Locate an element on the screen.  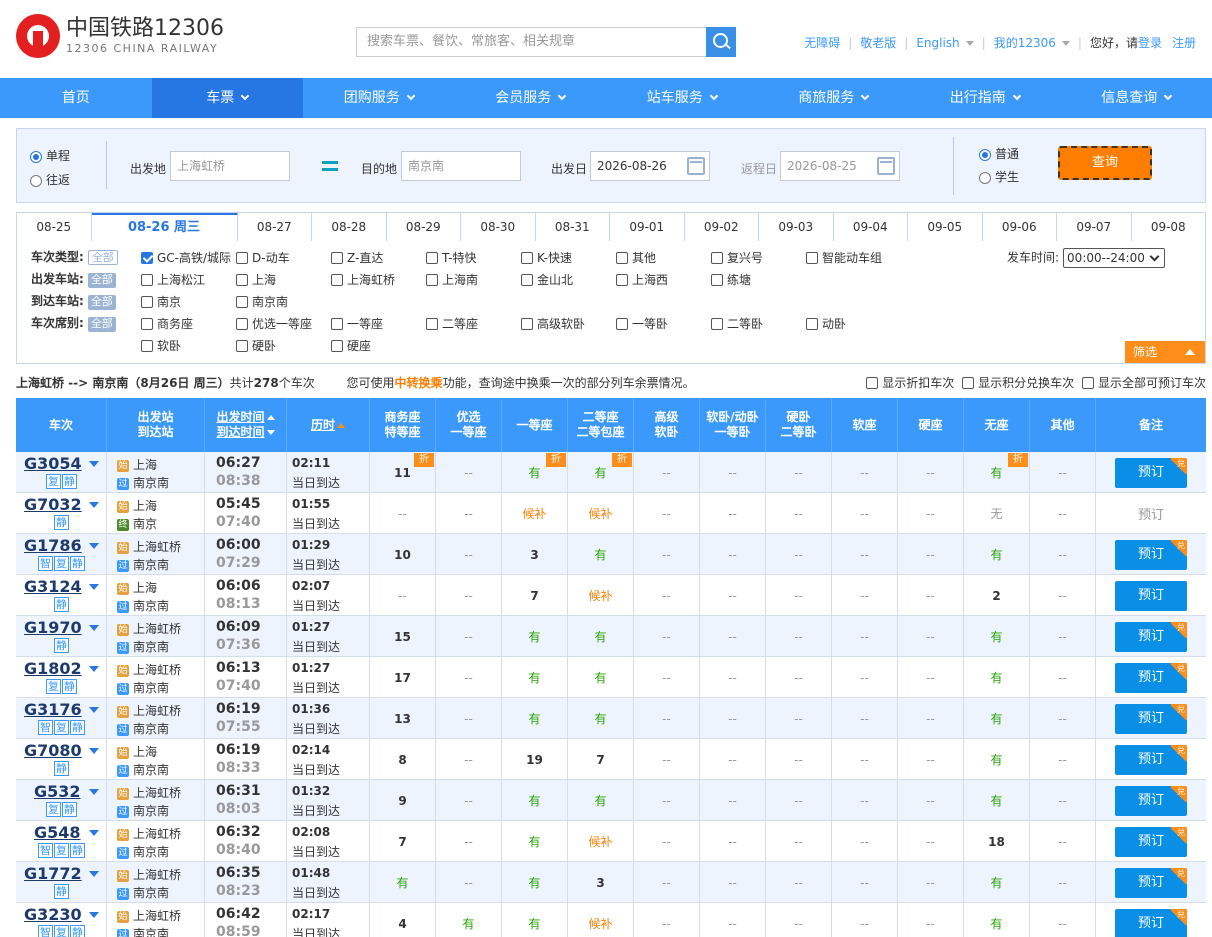
departure-time-select: 00:00--24:00 is located at coordinates (1114, 258).